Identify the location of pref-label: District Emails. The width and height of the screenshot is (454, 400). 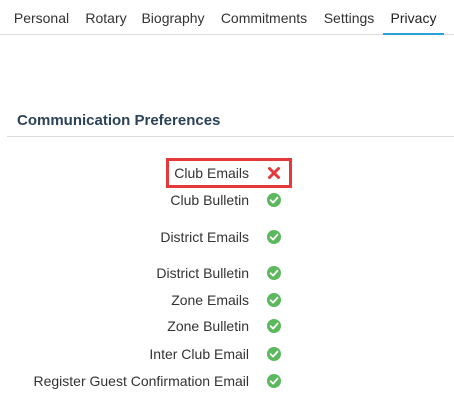
(204, 237).